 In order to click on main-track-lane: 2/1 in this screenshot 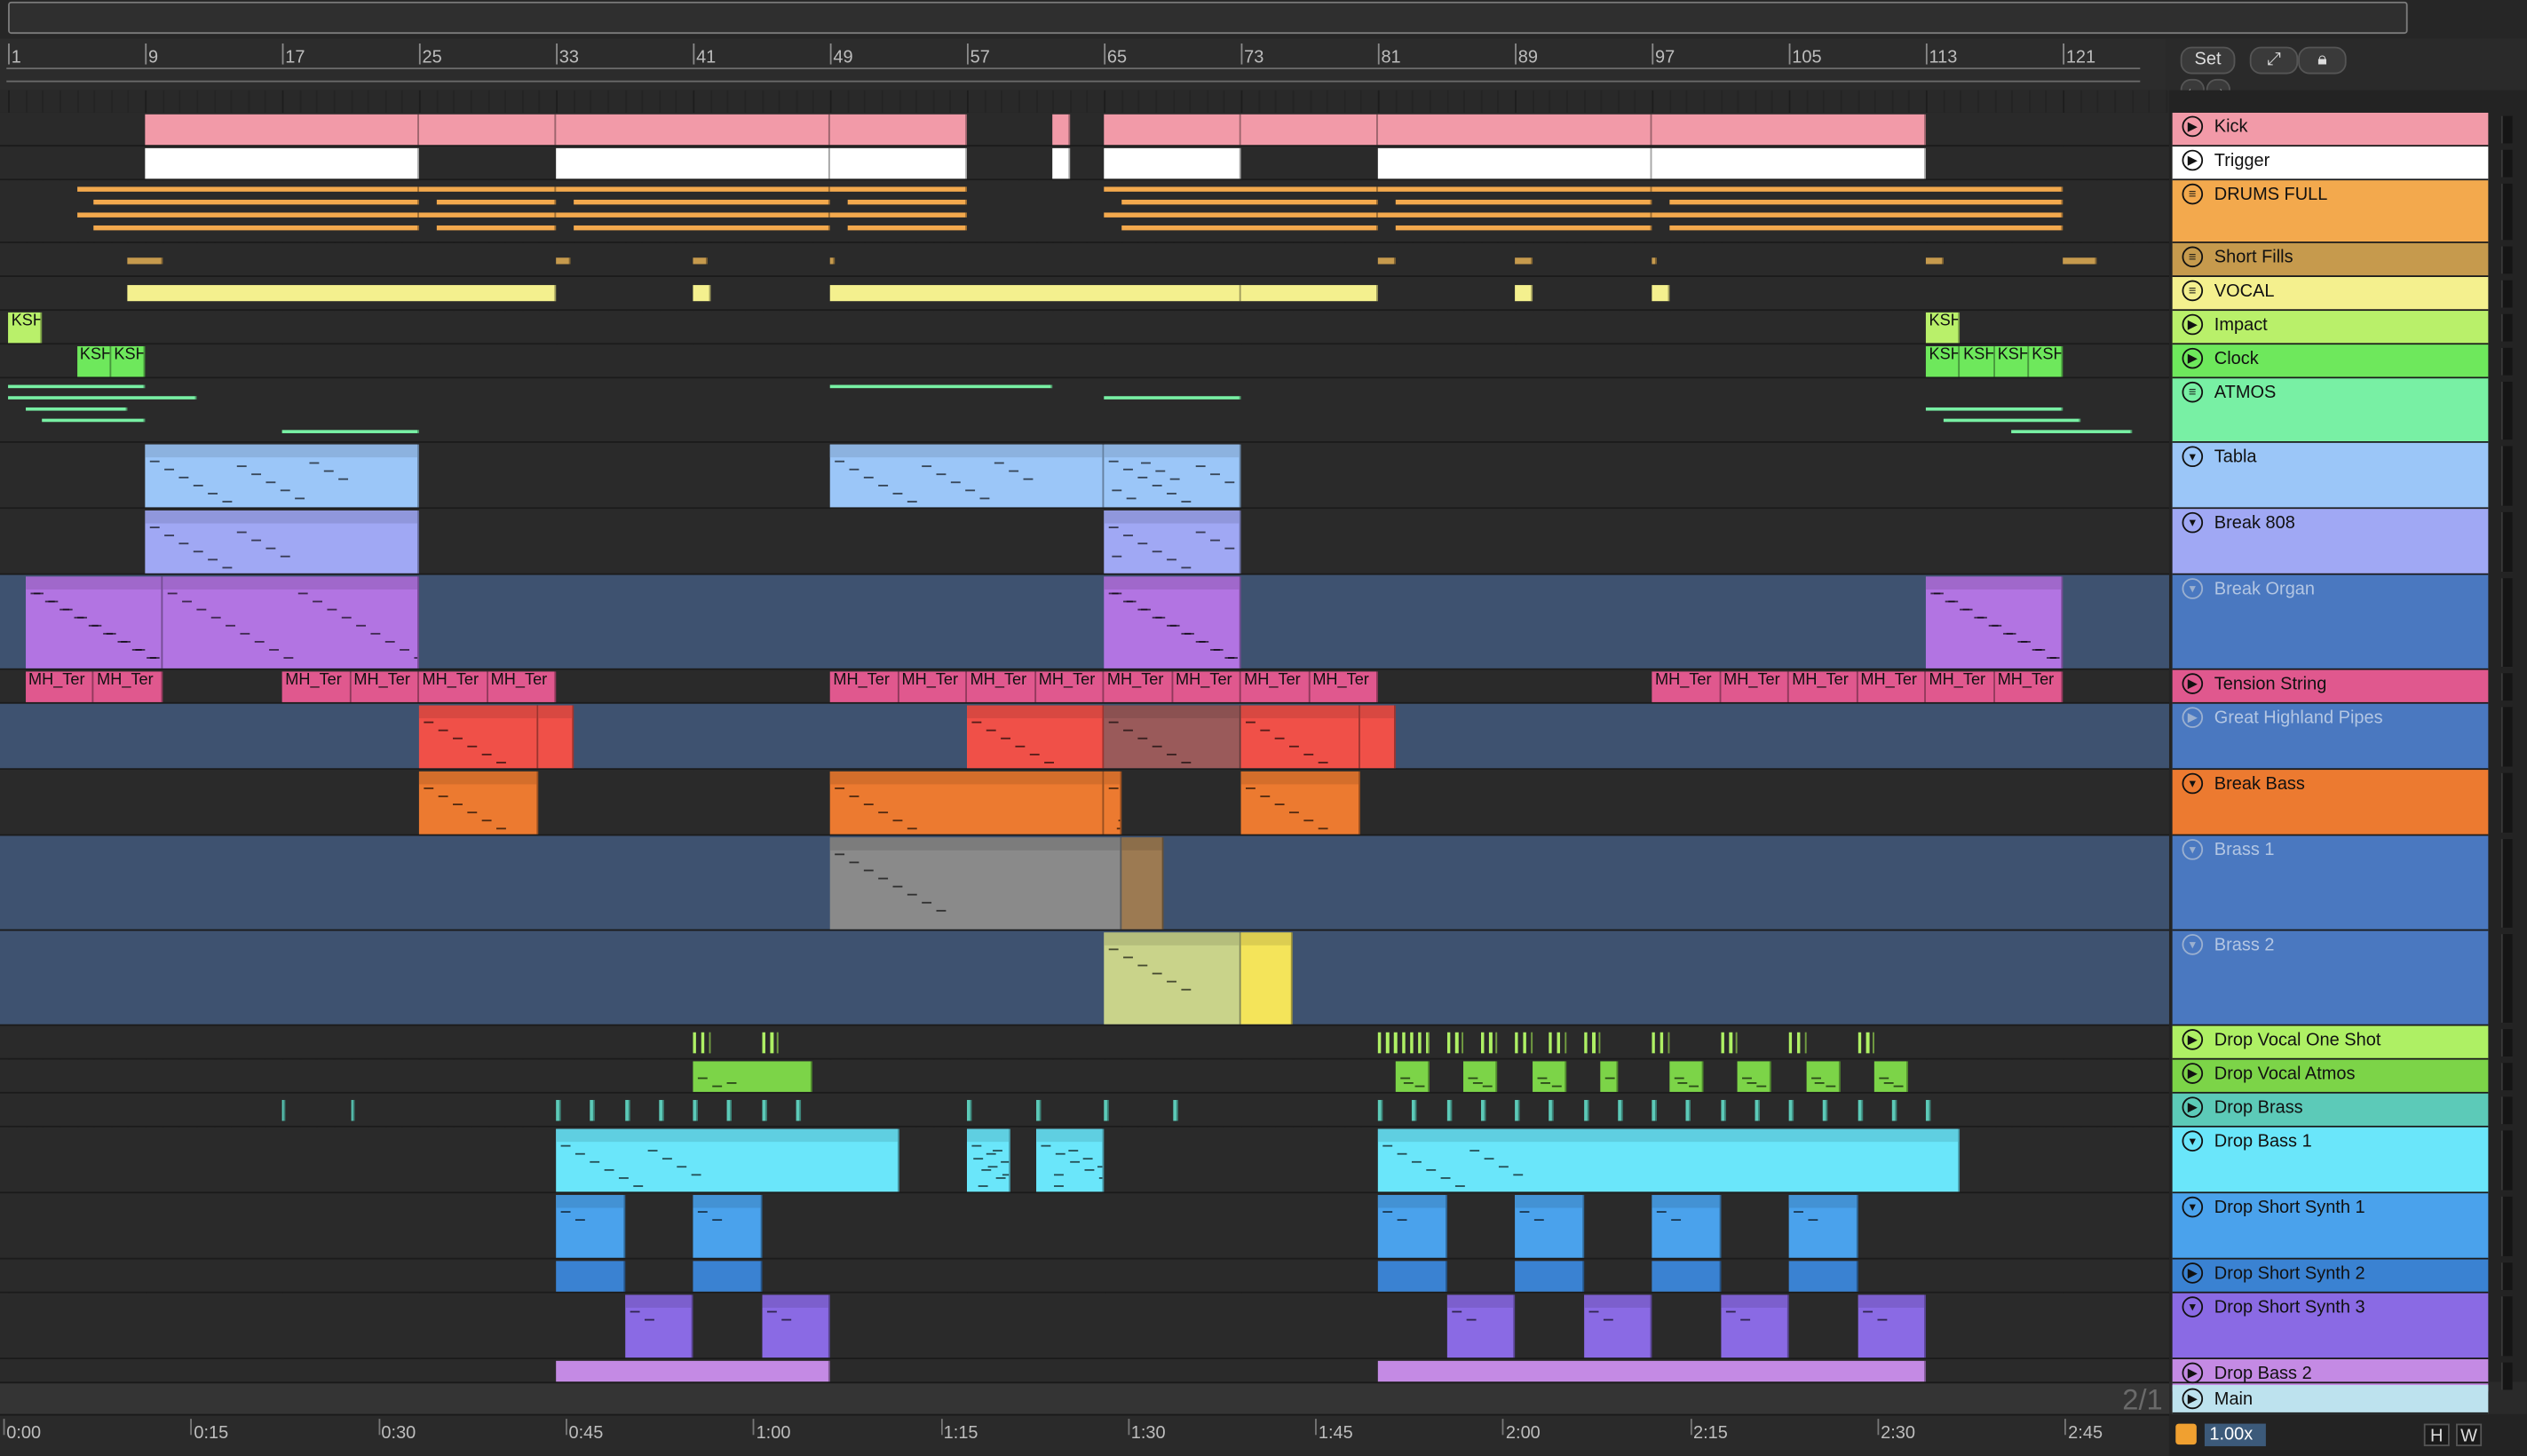, I will do `click(1084, 1398)`.